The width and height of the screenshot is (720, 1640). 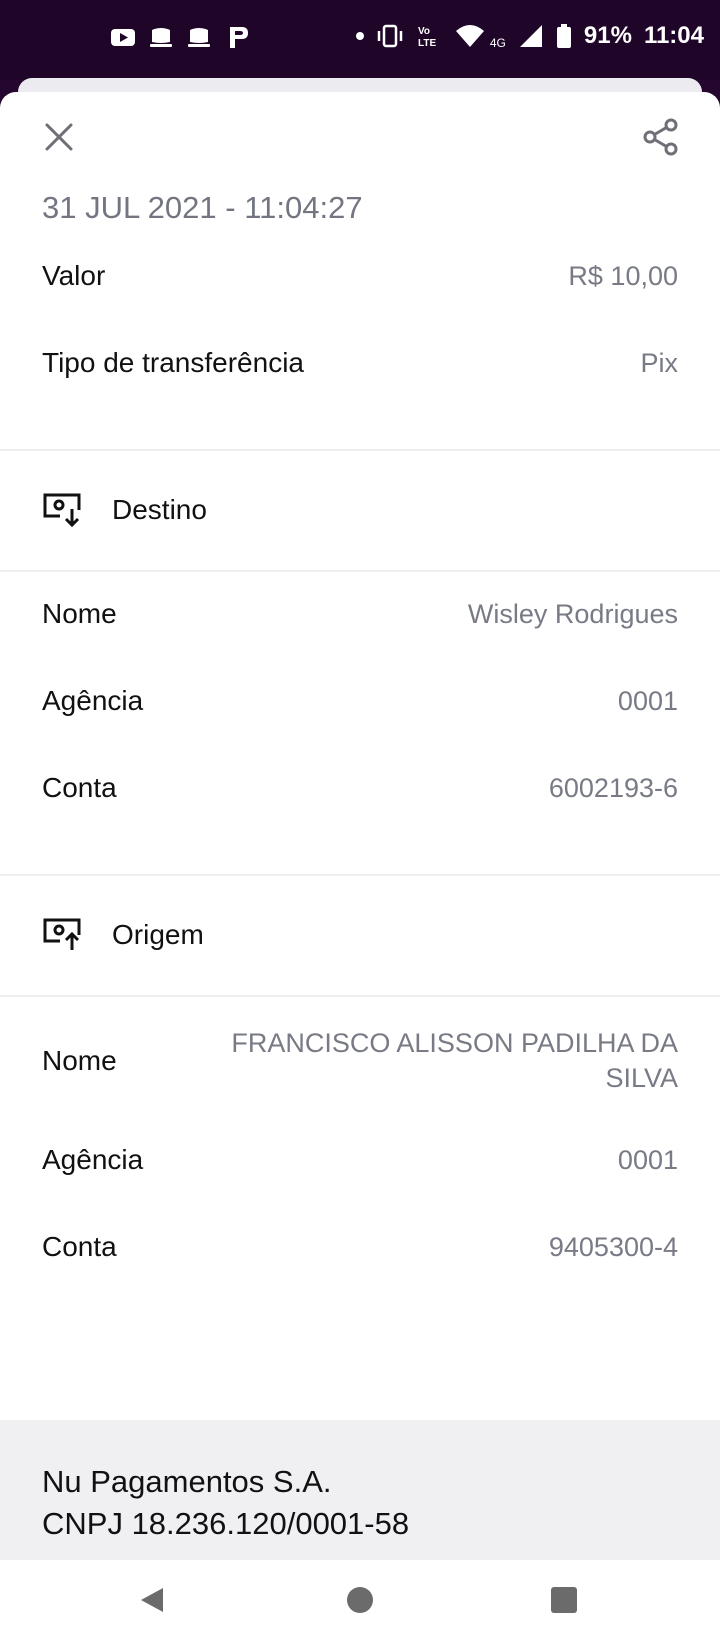 I want to click on youtube-icon, so click(x=123, y=37).